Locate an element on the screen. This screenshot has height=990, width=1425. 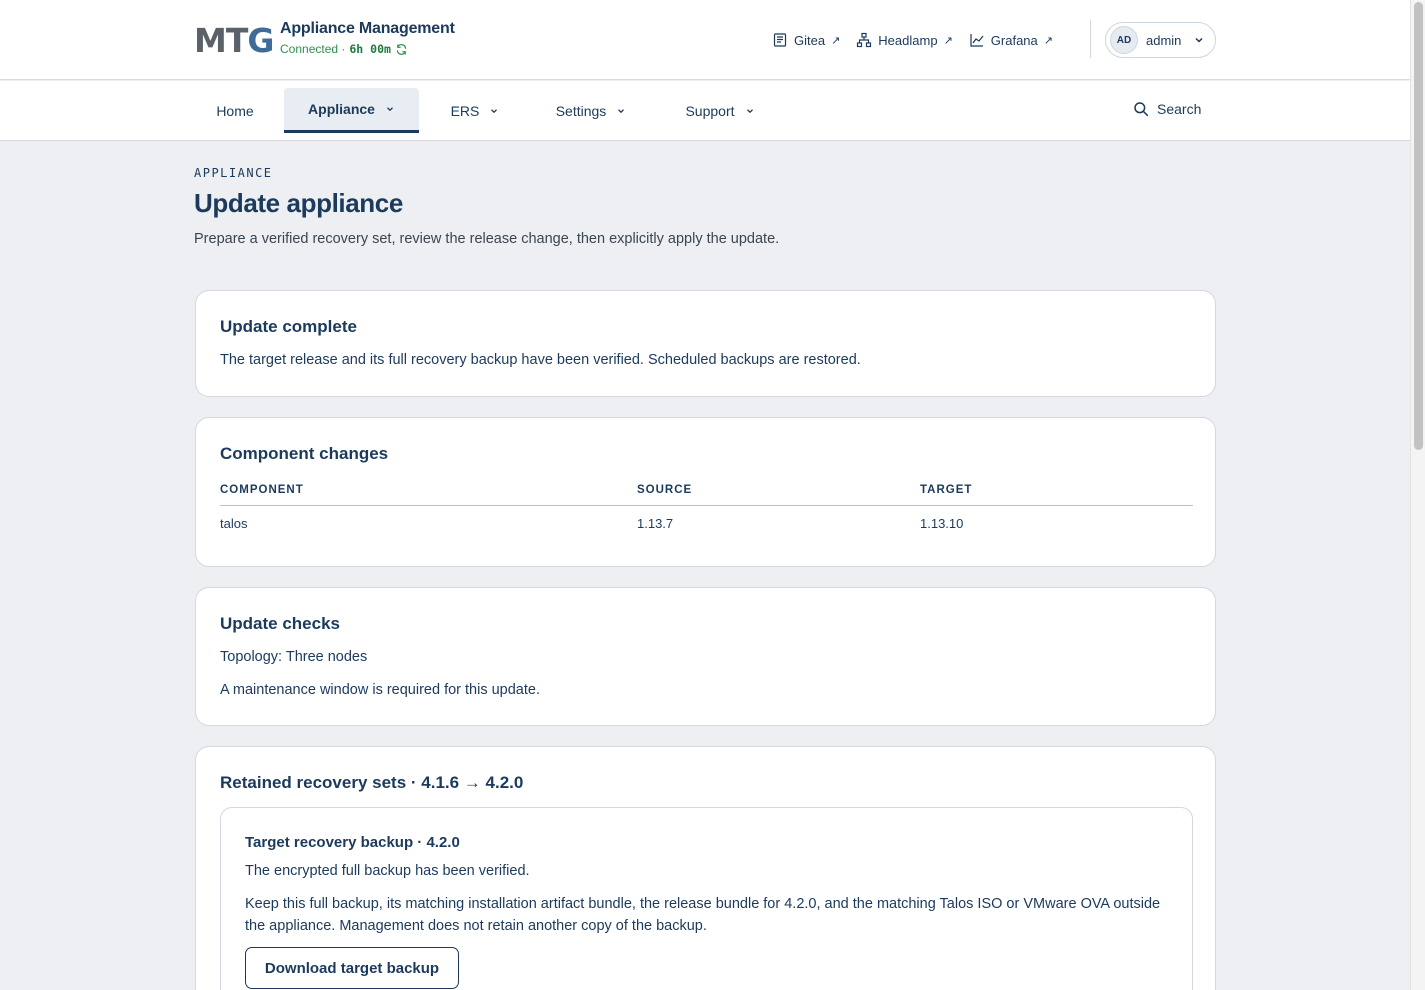
update-checks-title: Update checks is located at coordinates (280, 623).